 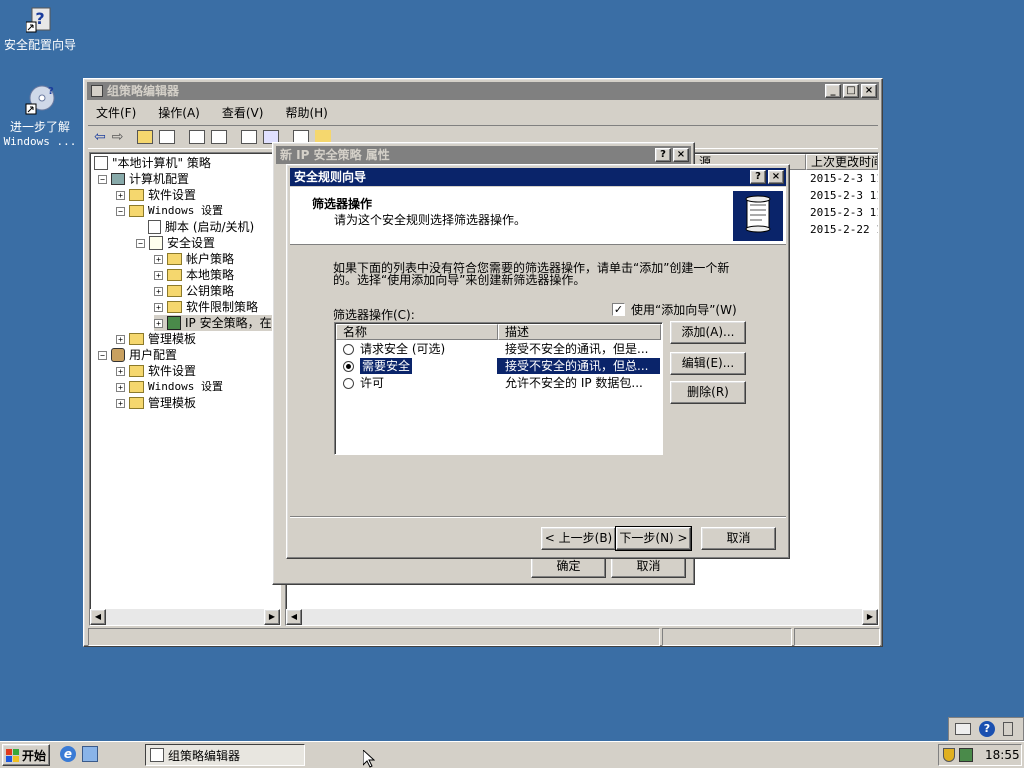 I want to click on wizard-titlebar: 安全规则向导 ? ×, so click(x=538, y=177).